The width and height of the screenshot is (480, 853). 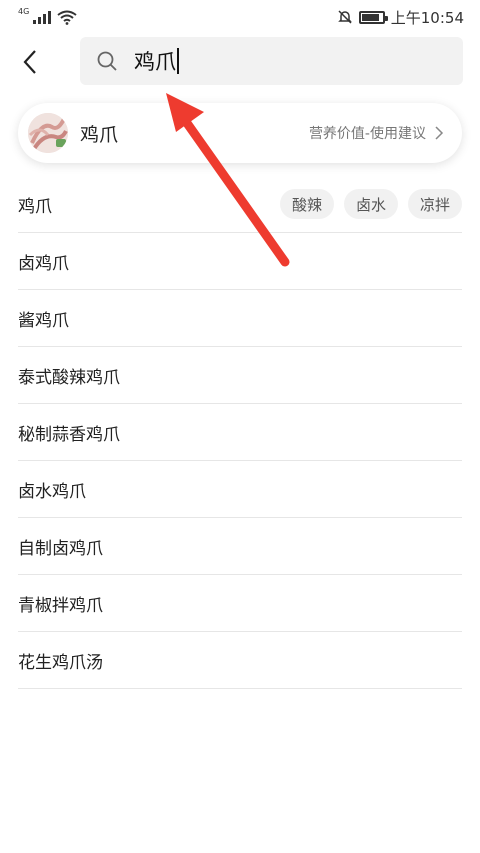 I want to click on list-item-label: 卤鸡爪, so click(x=43, y=263).